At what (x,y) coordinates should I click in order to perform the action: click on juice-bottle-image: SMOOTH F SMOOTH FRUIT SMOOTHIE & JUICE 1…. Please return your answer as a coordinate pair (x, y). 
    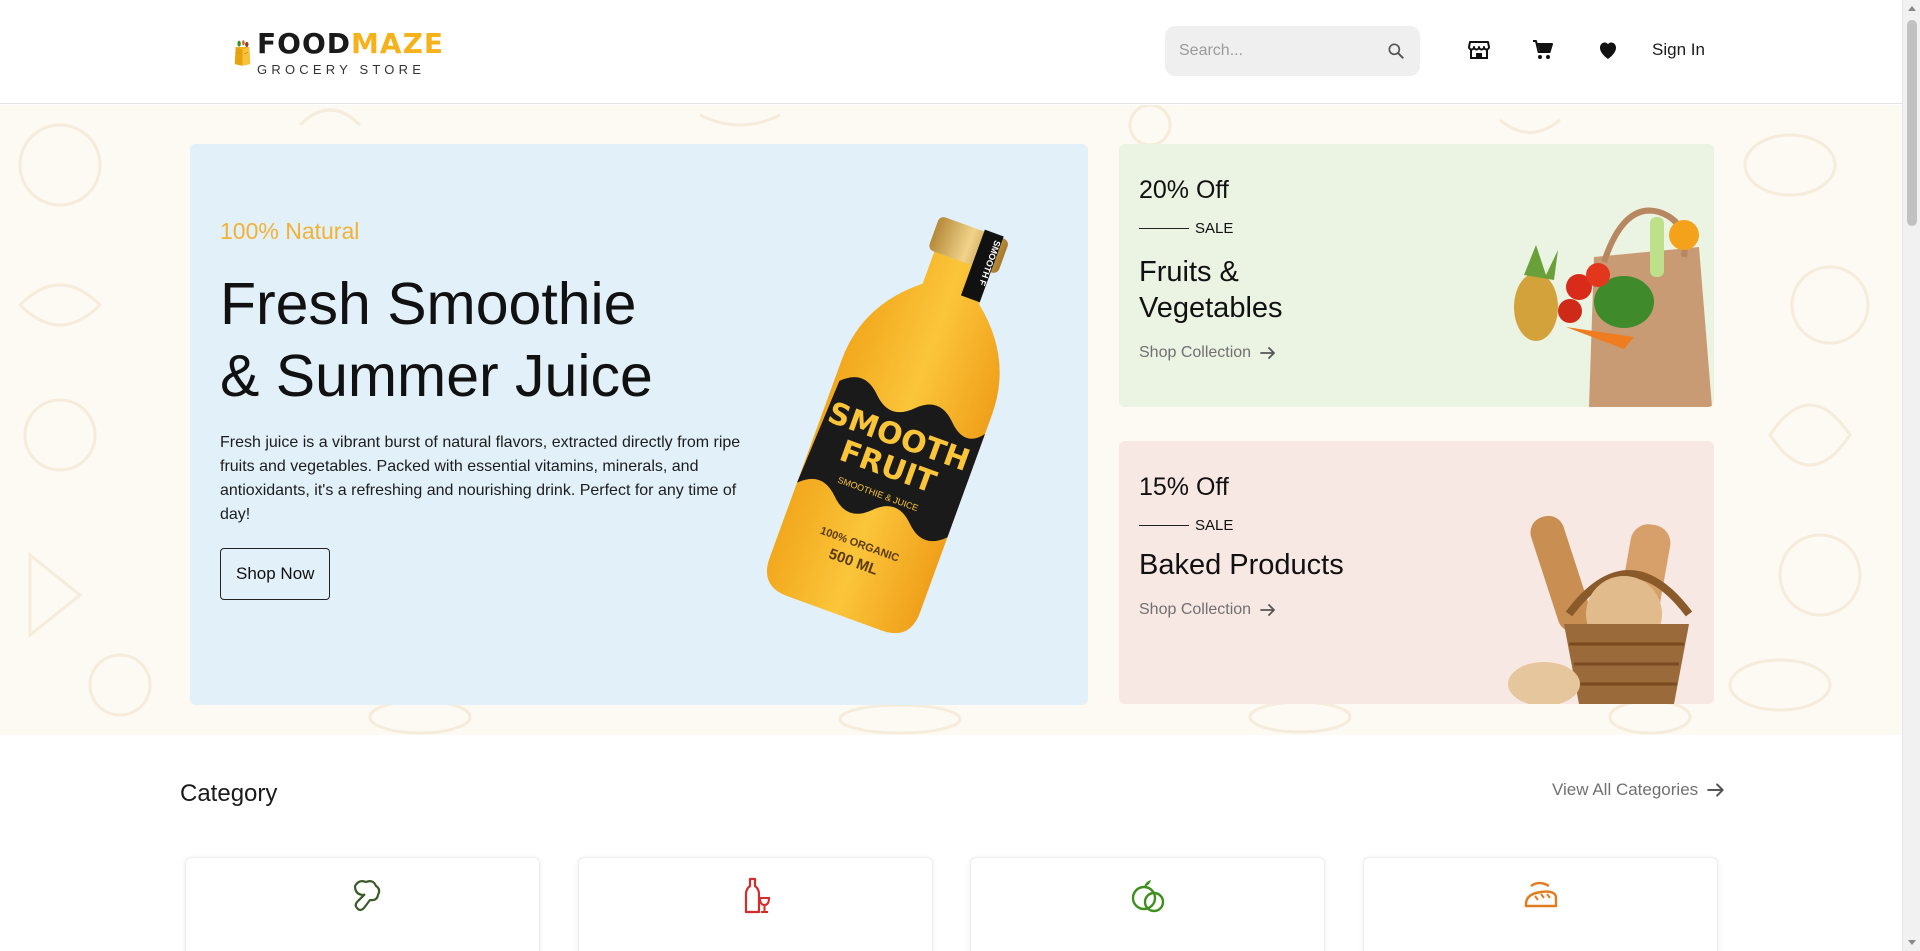
    Looking at the image, I should click on (887, 425).